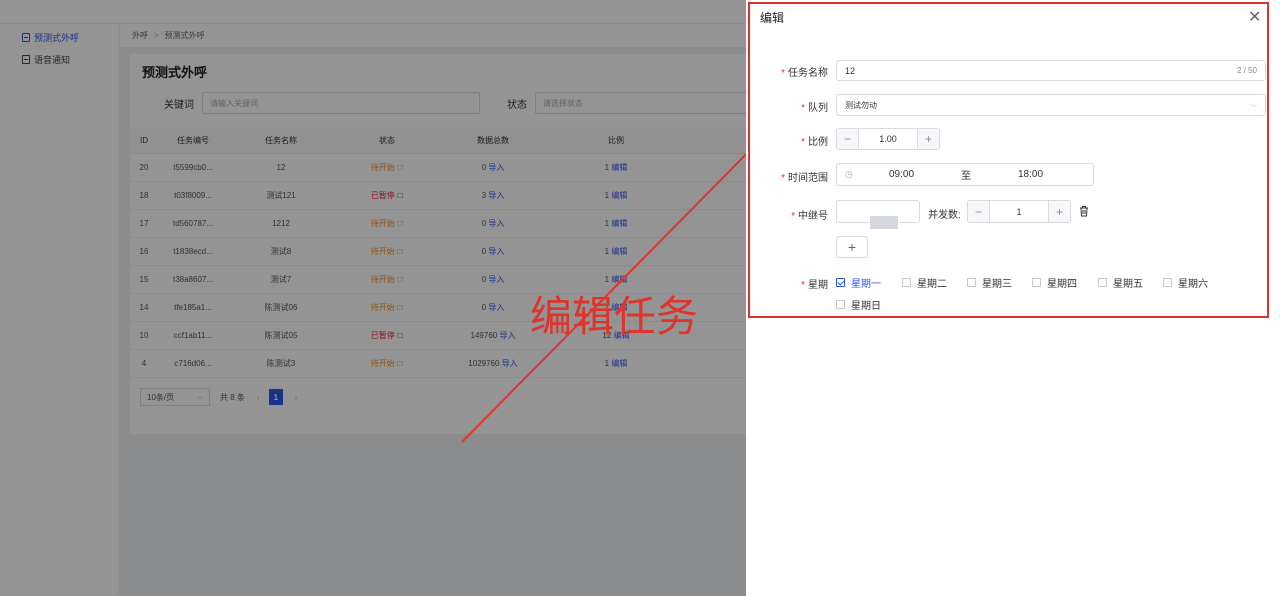 This screenshot has width=1280, height=596. Describe the element at coordinates (924, 282) in the screenshot. I see `weekday-checkbox-tue: 星期二` at that location.